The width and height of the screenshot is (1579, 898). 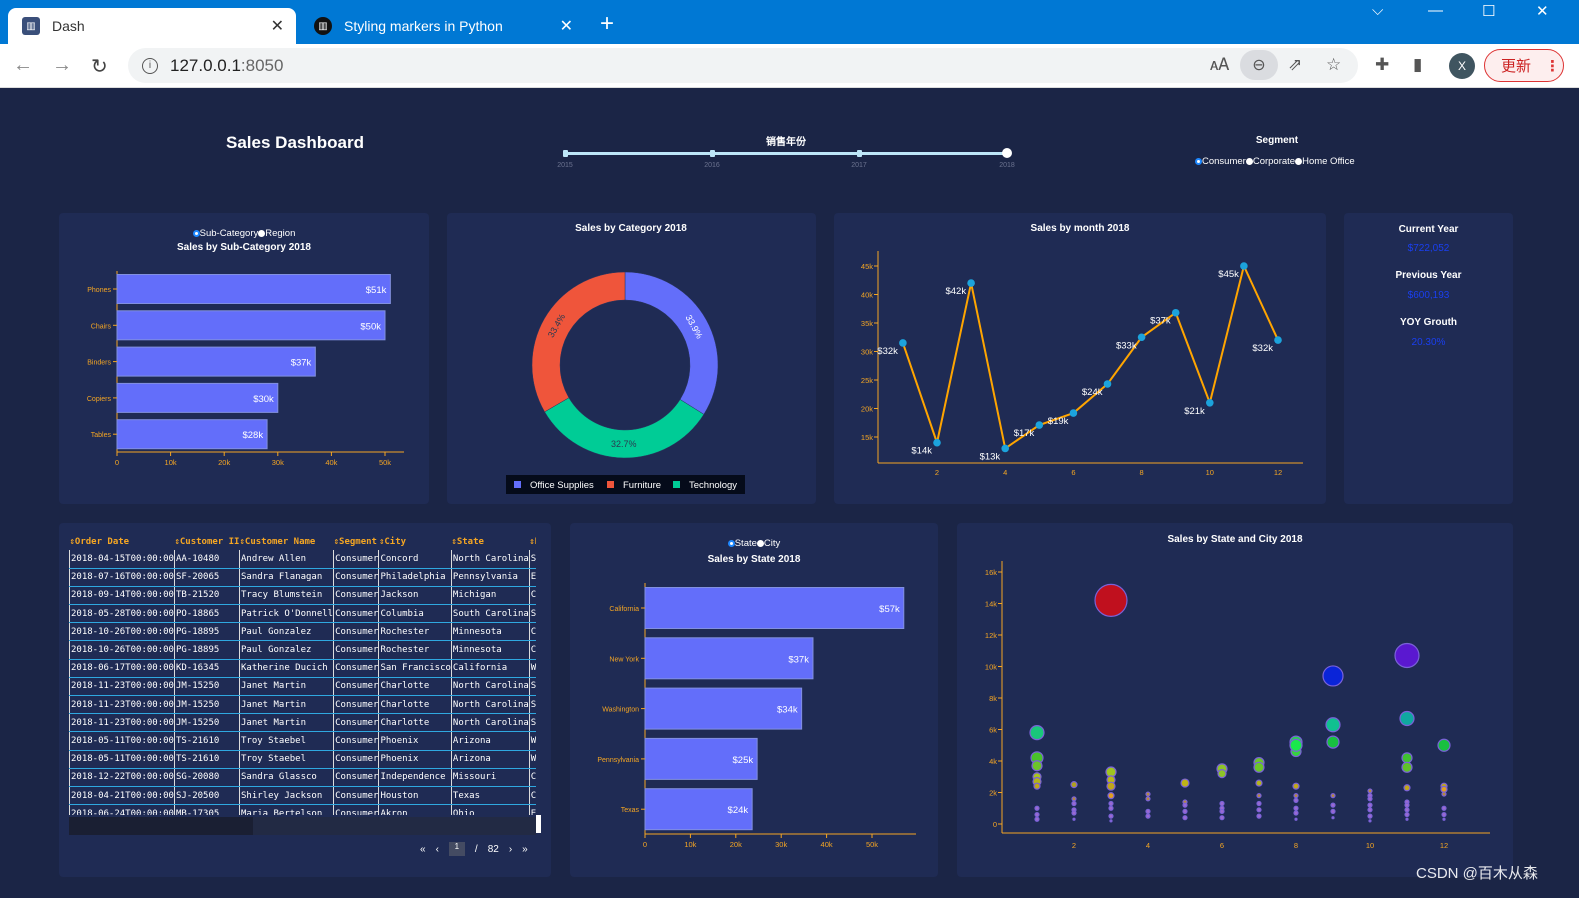 I want to click on table-cell: Arizona, so click(x=490, y=759).